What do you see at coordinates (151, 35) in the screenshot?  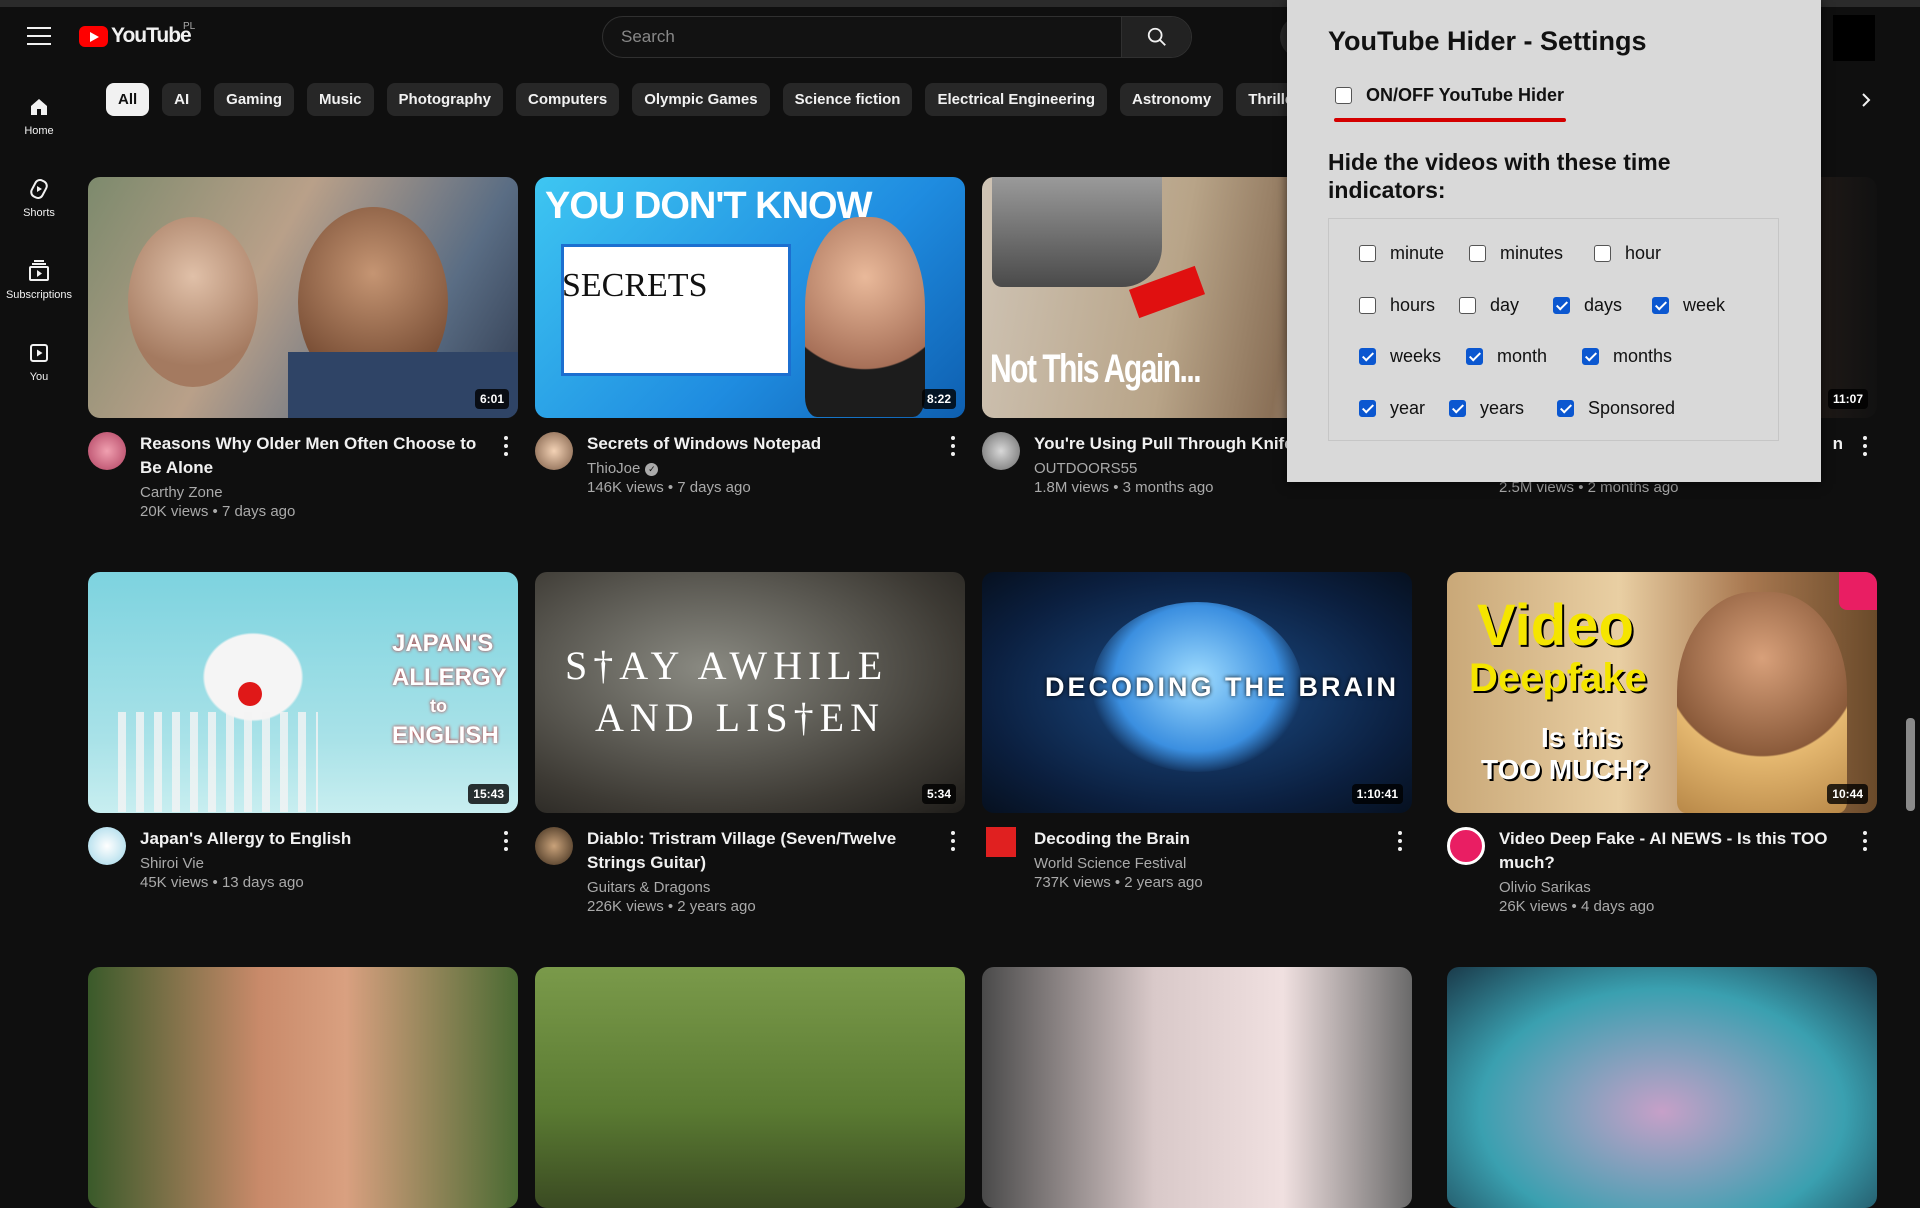 I see `logo-text: YouTube` at bounding box center [151, 35].